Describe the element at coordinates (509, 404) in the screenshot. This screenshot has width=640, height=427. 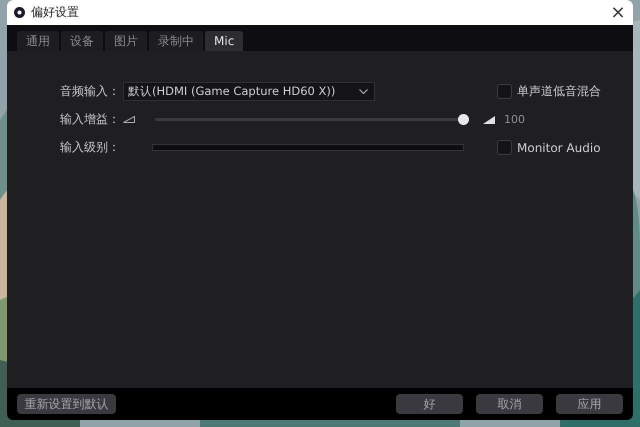
I see `dialog-button: 取消` at that location.